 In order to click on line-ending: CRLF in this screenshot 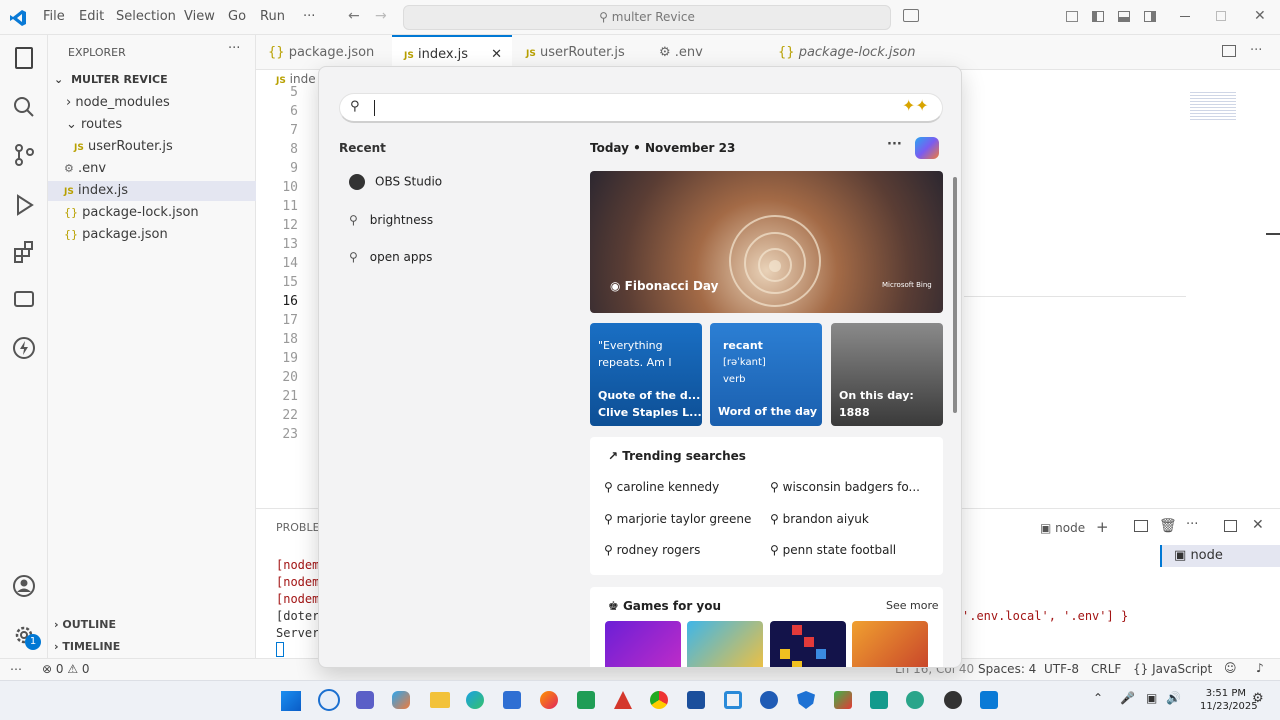, I will do `click(1106, 669)`.